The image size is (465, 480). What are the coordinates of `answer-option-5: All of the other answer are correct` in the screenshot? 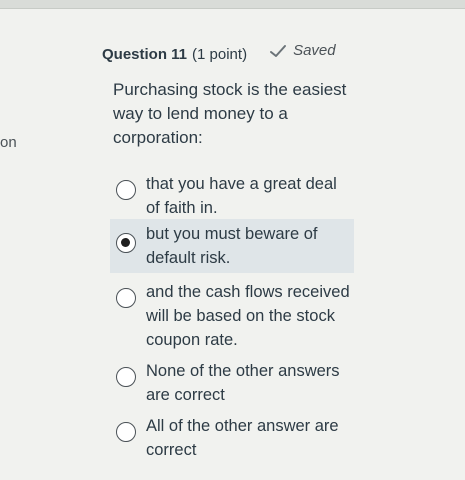 It's located at (232, 438).